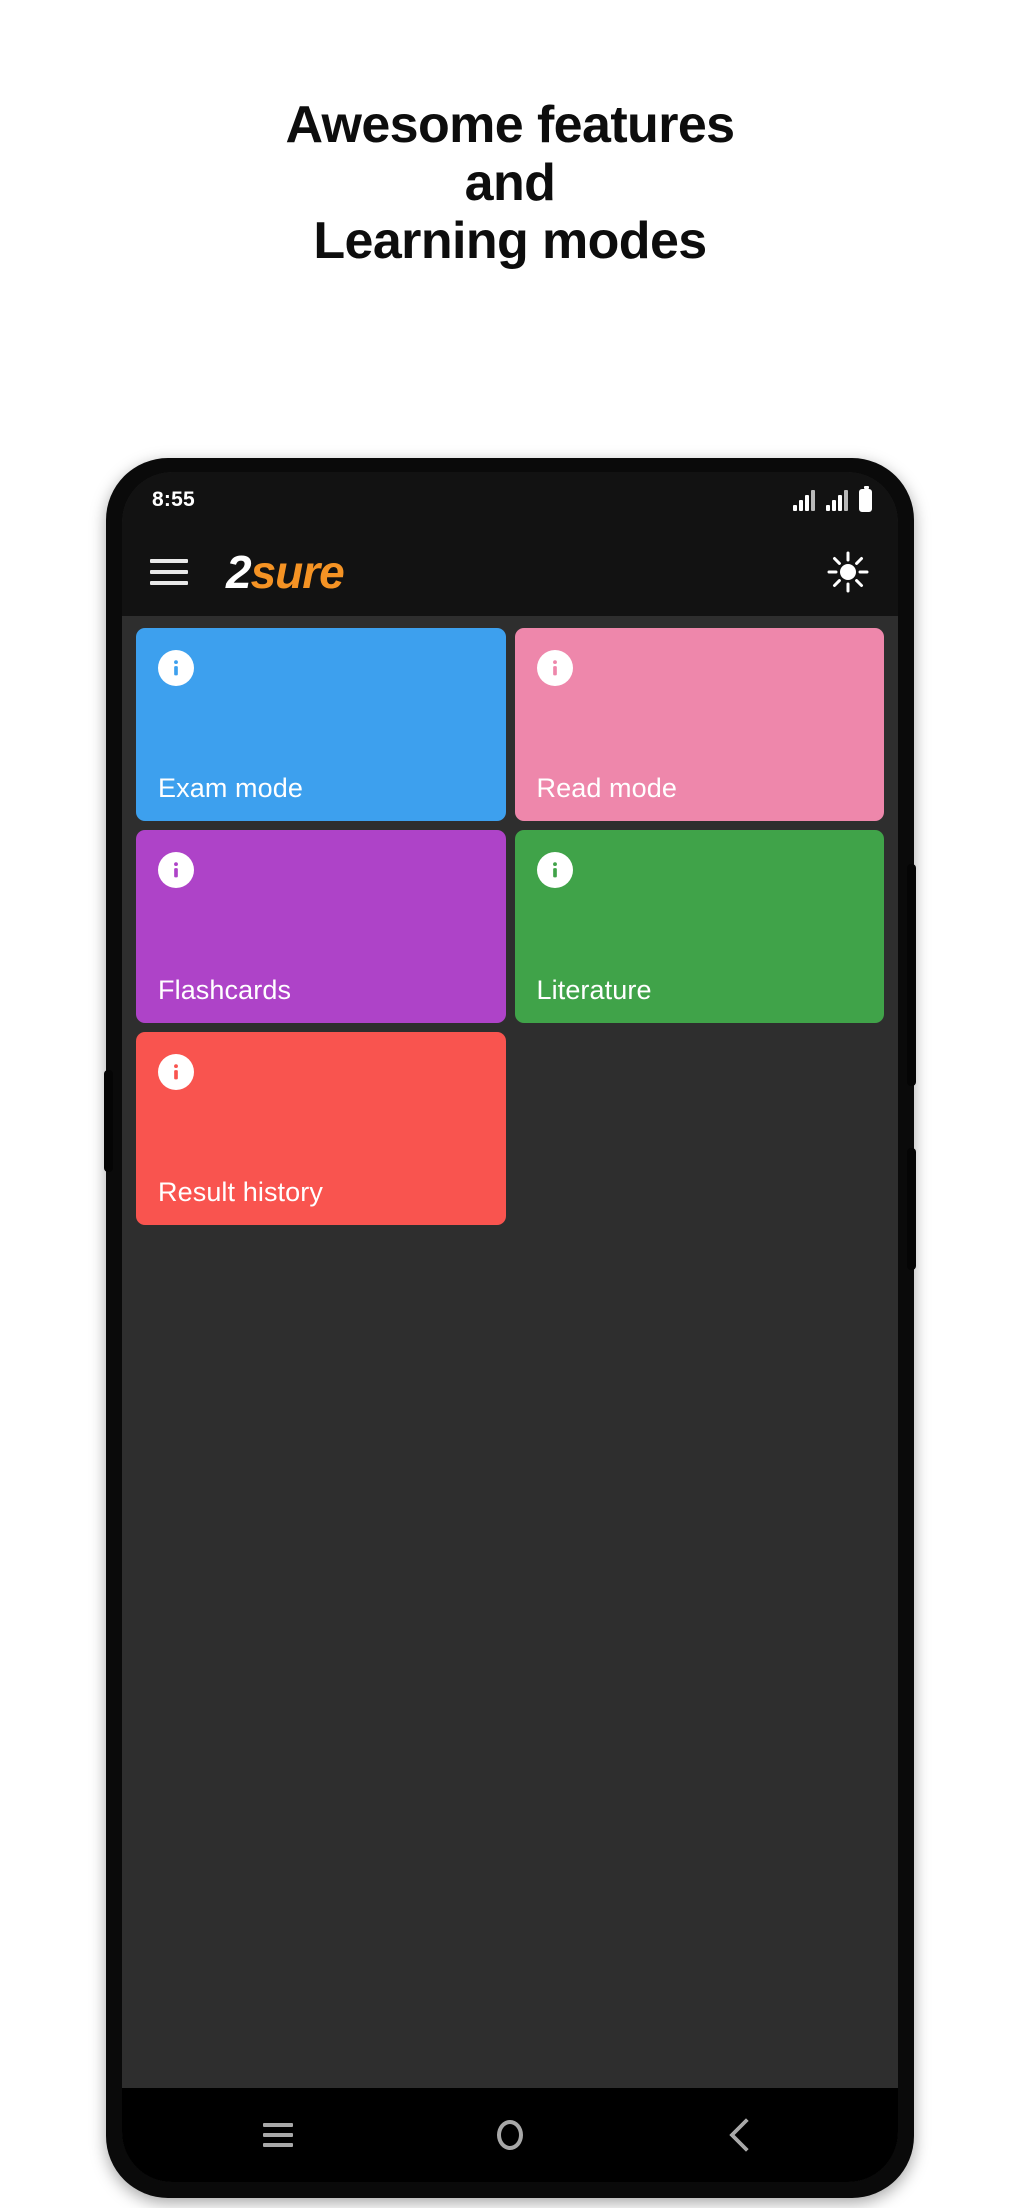  What do you see at coordinates (225, 990) in the screenshot?
I see `tile-label: Flashcards` at bounding box center [225, 990].